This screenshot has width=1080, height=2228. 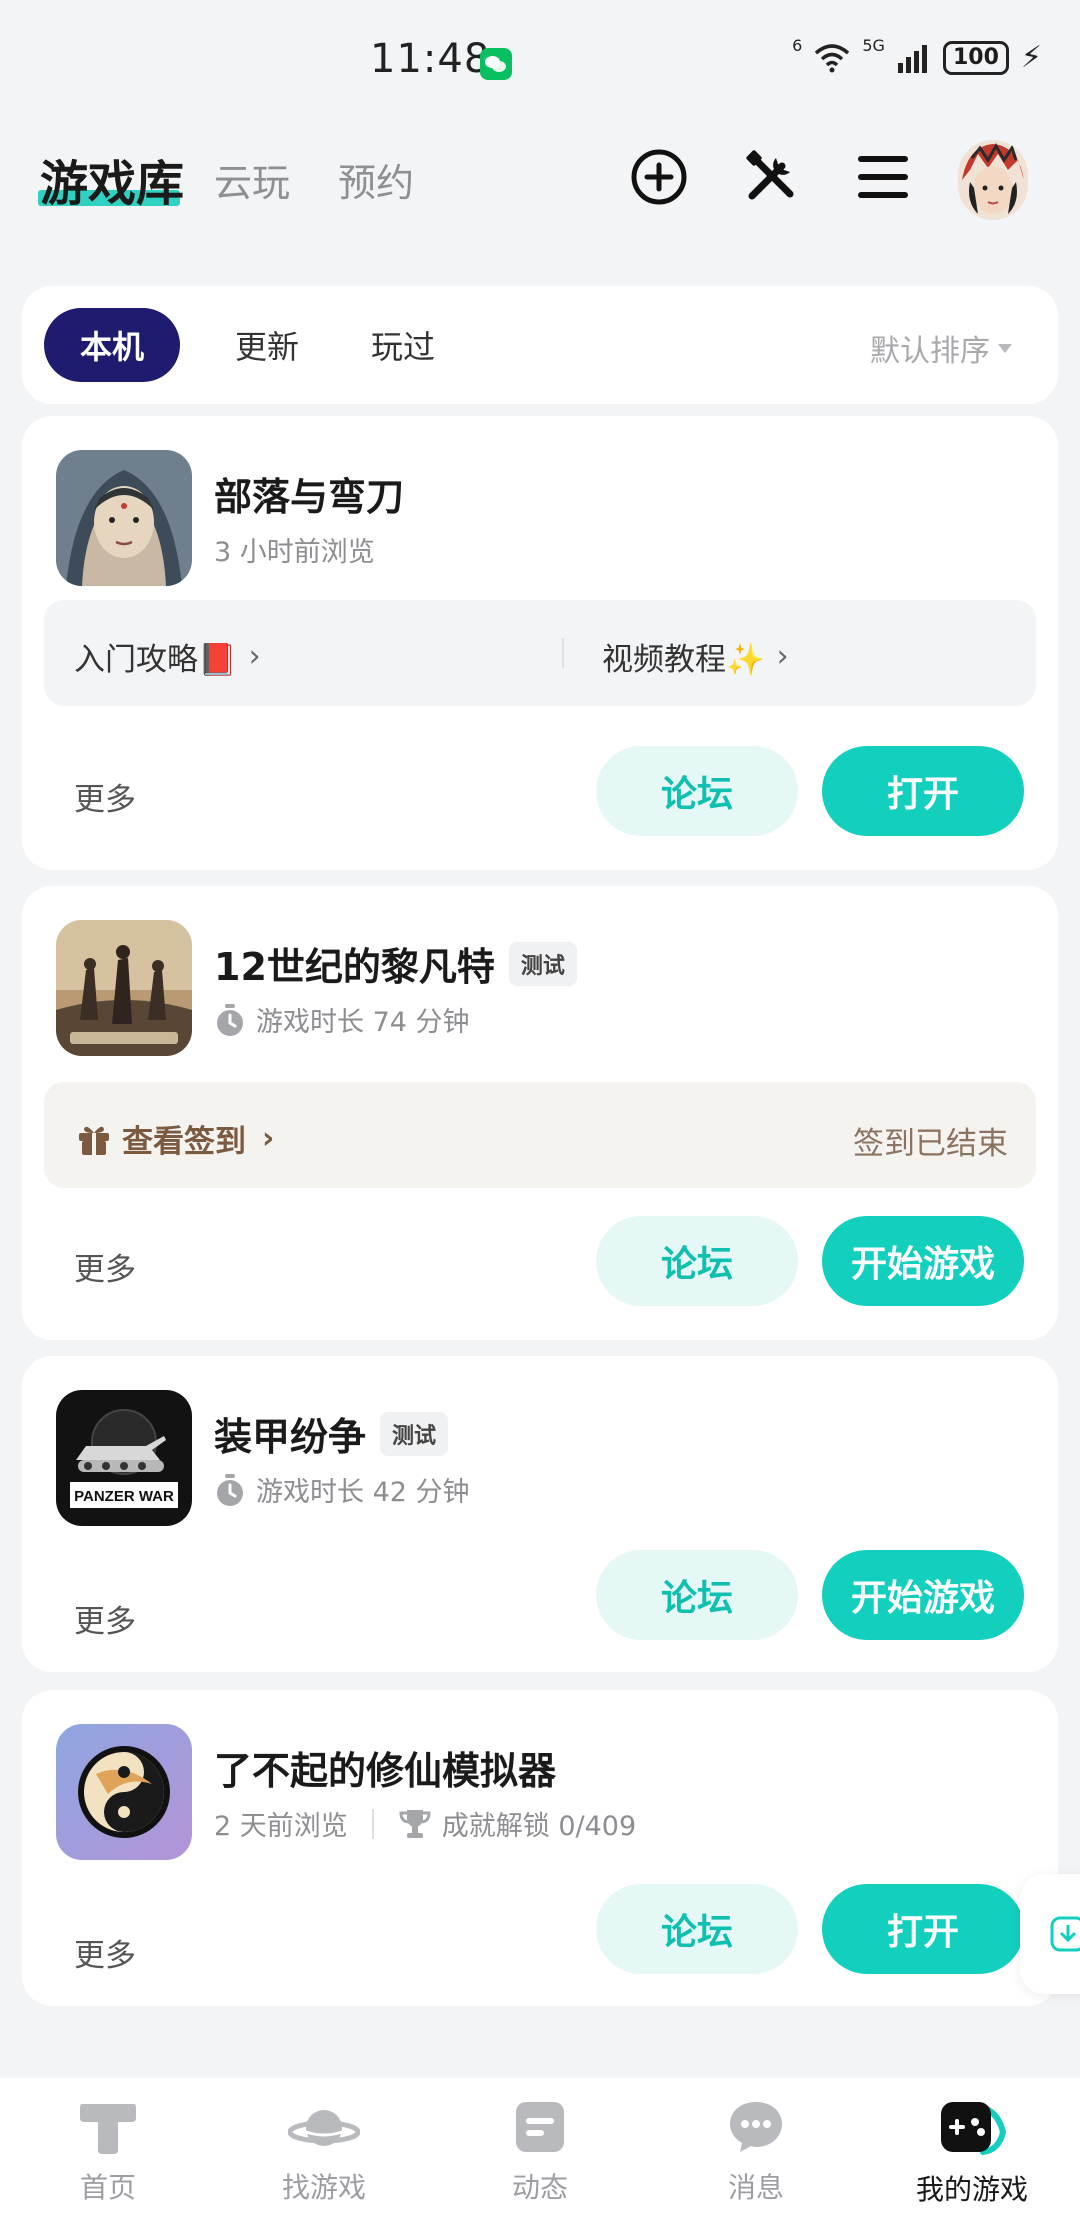 What do you see at coordinates (930, 351) in the screenshot?
I see `sort-label: 默认排序` at bounding box center [930, 351].